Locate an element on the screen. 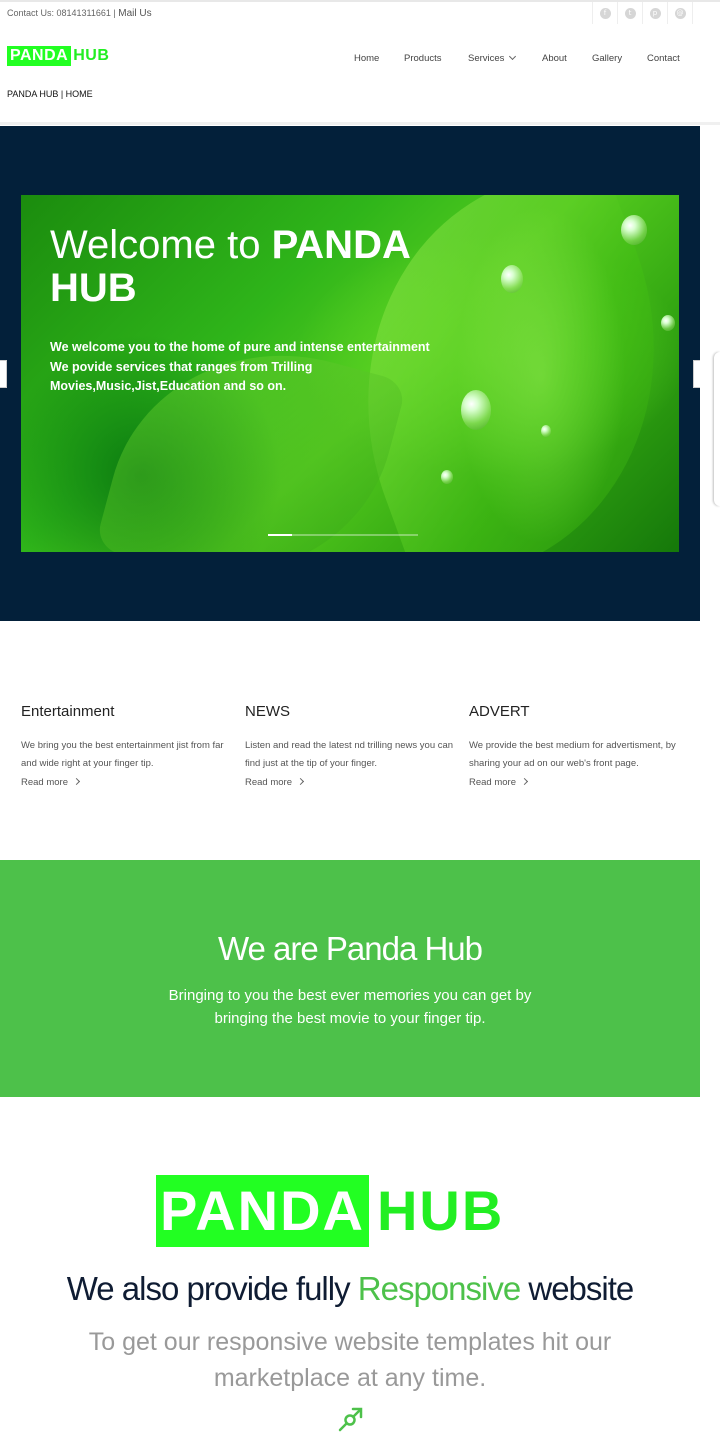  feature-title: ADVERT is located at coordinates (499, 711).